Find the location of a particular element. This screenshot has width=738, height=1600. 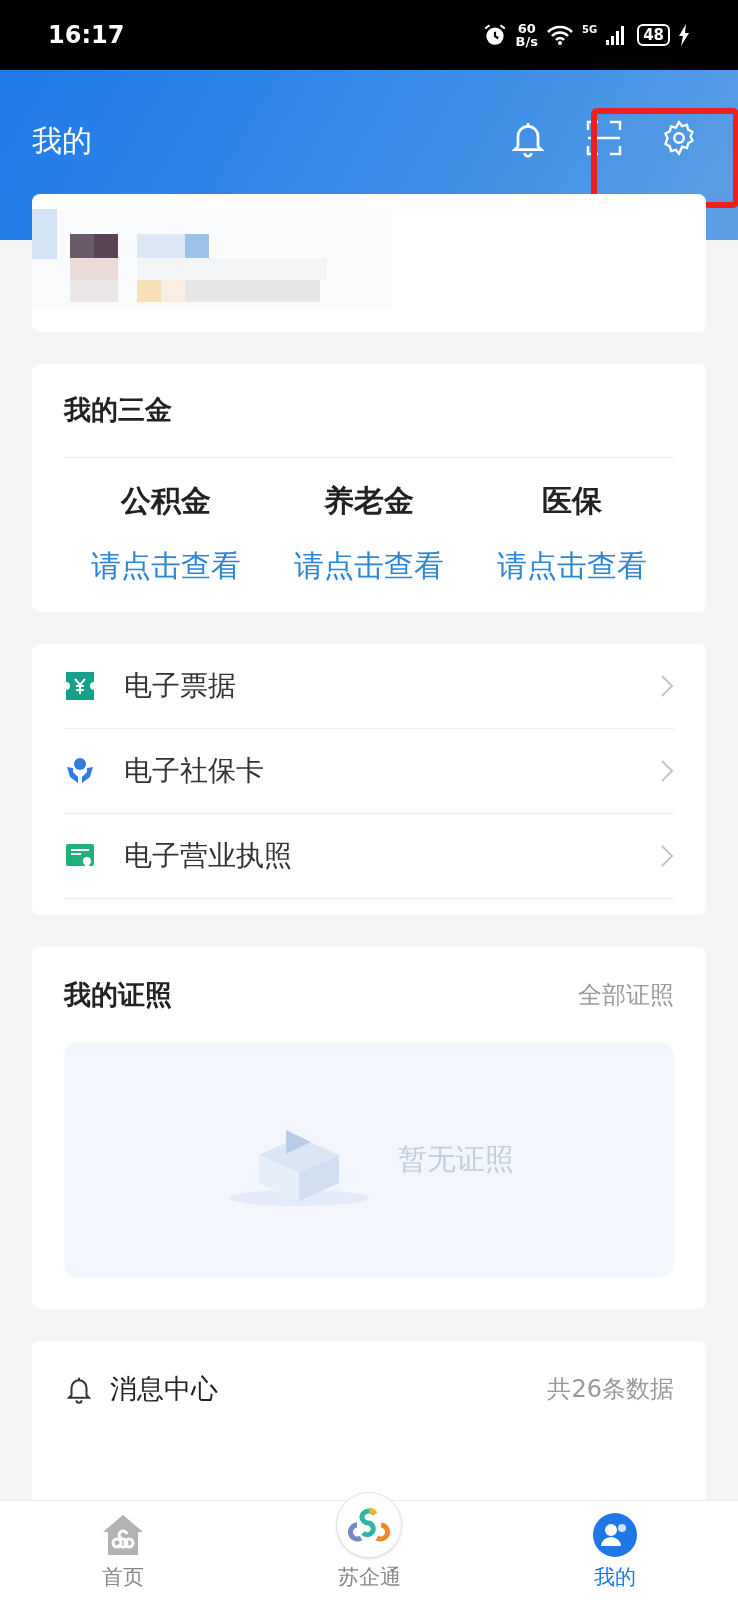

service-row: 电子社保卡 is located at coordinates (369, 771).